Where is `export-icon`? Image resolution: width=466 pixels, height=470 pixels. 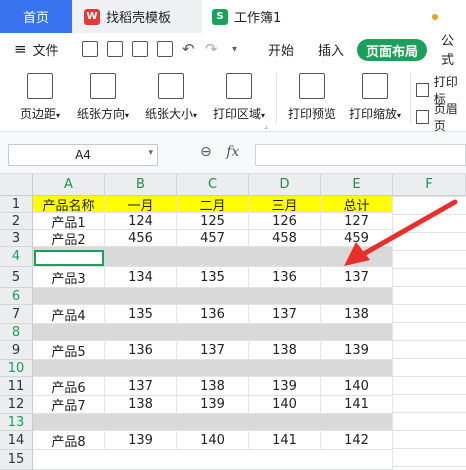
export-icon is located at coordinates (115, 49).